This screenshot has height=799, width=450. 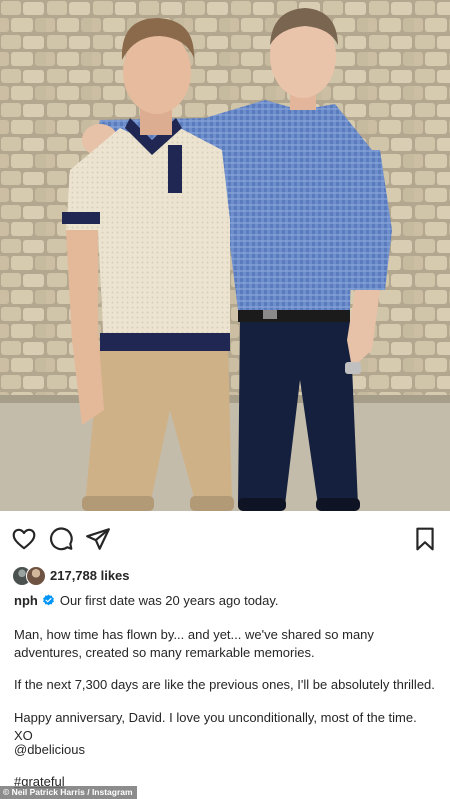 What do you see at coordinates (90, 575) in the screenshot?
I see `likes-count: 217,788 likes` at bounding box center [90, 575].